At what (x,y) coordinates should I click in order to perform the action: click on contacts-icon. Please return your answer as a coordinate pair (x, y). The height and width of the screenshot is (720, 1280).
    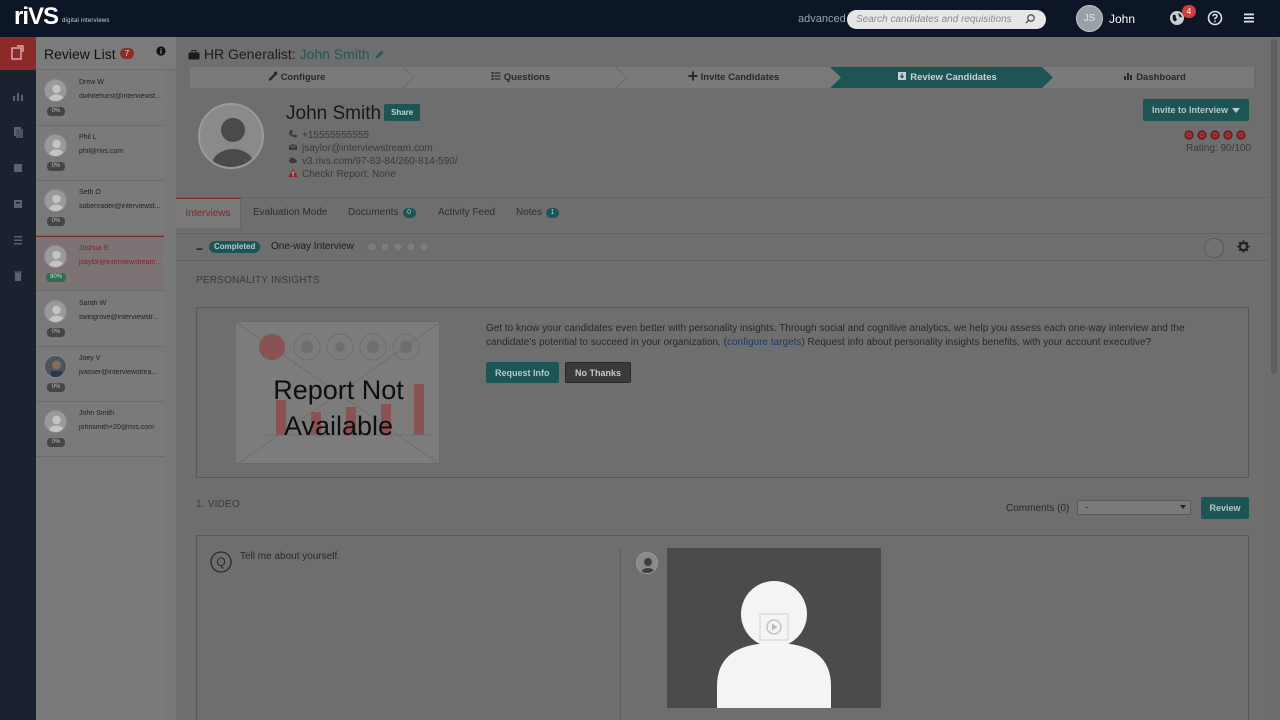
    Looking at the image, I should click on (18, 204).